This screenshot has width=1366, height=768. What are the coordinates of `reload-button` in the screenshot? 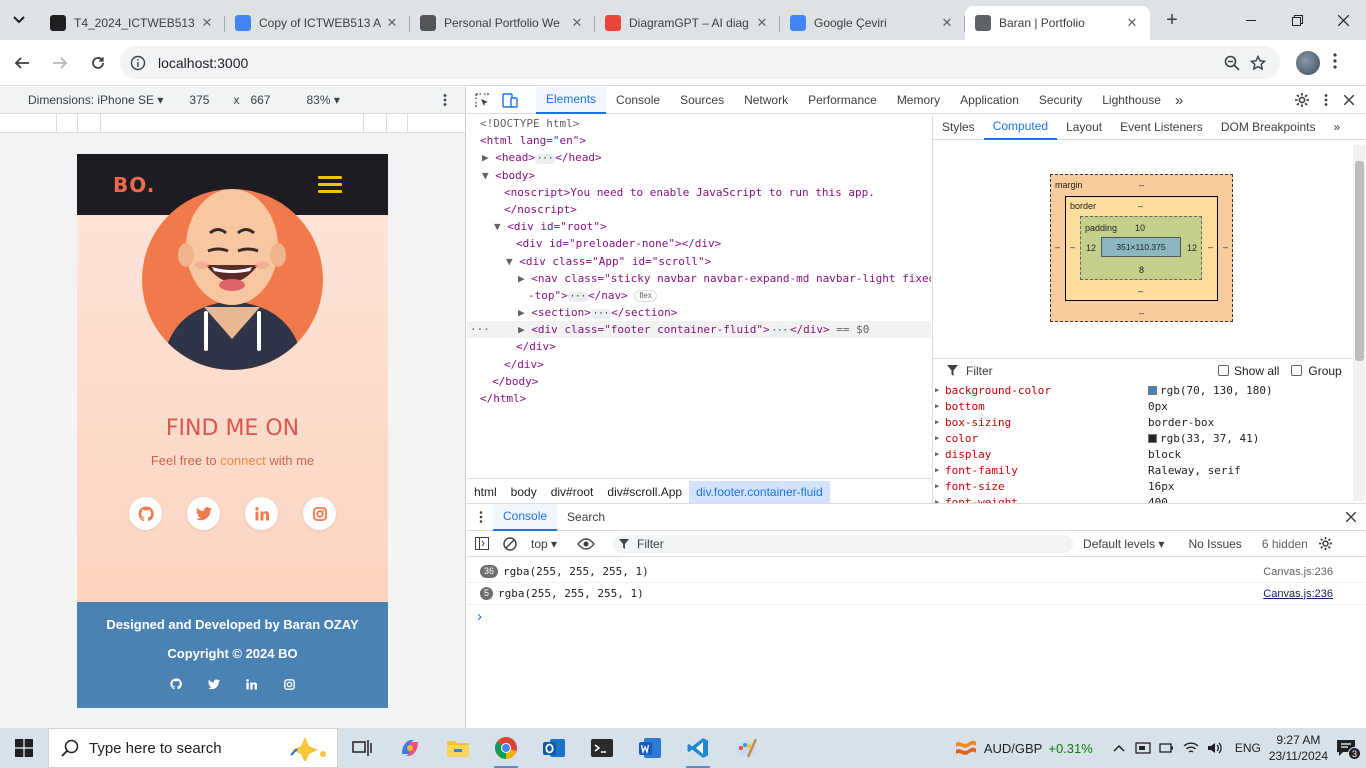 It's located at (98, 63).